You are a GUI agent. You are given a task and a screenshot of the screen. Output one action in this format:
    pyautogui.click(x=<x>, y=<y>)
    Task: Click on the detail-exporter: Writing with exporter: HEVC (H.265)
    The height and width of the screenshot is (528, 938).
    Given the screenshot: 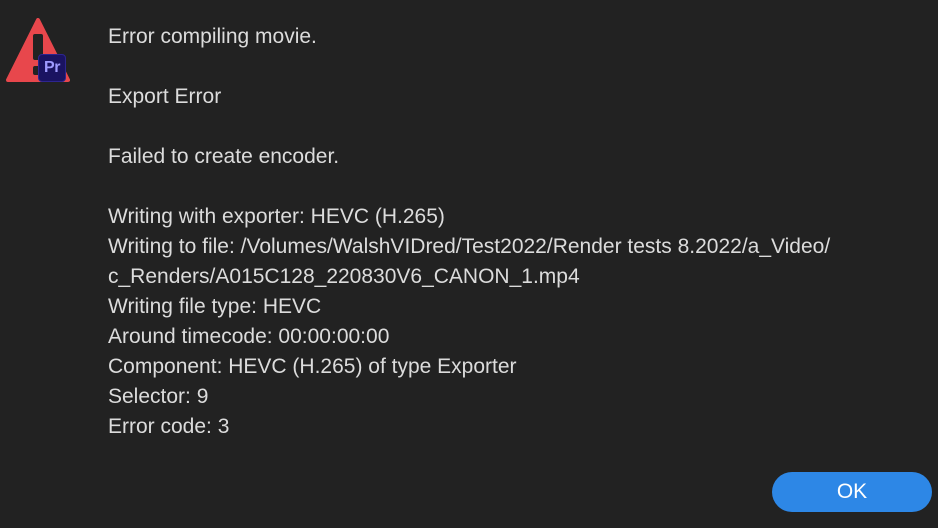 What is the action you would take?
    pyautogui.click(x=276, y=216)
    